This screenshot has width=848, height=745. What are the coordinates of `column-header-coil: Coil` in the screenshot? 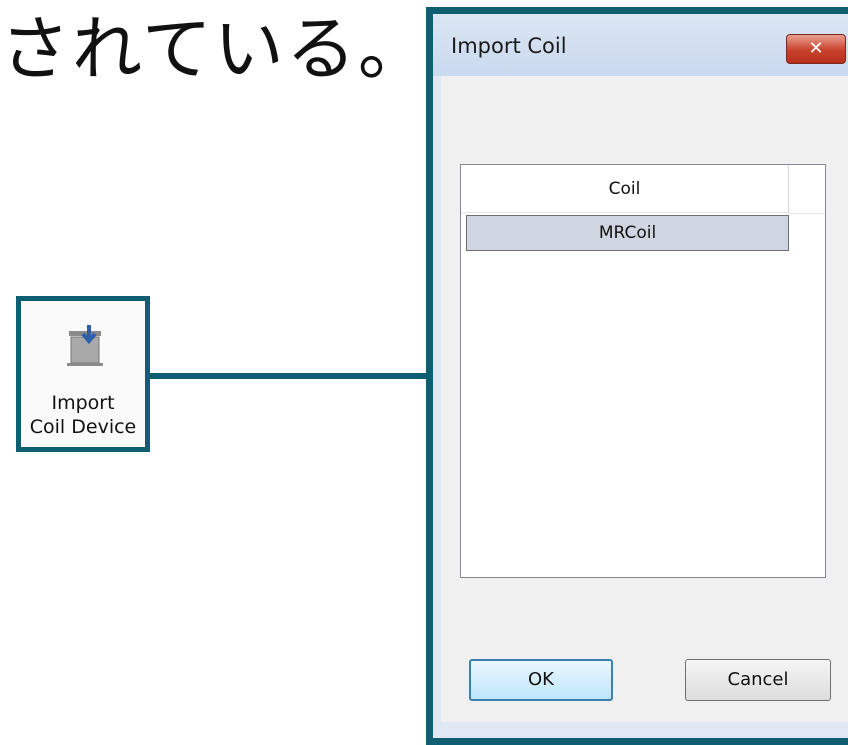 It's located at (625, 189).